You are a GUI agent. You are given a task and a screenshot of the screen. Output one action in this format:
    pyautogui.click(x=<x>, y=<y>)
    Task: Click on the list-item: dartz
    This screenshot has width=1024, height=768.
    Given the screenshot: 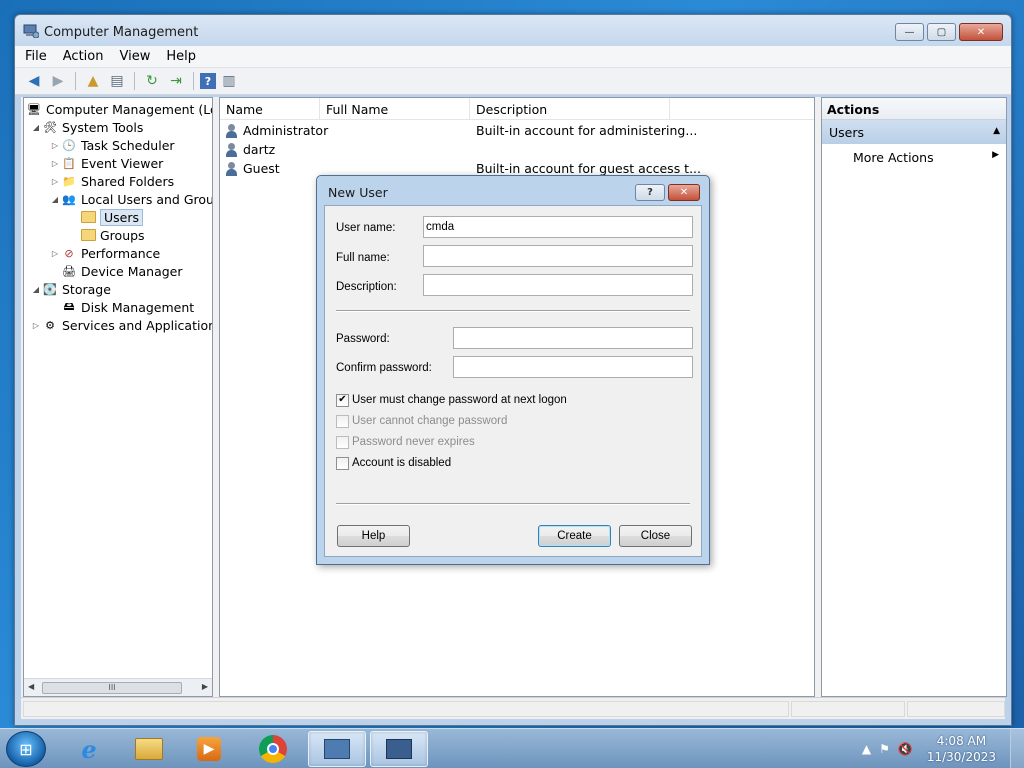 What is the action you would take?
    pyautogui.click(x=350, y=149)
    